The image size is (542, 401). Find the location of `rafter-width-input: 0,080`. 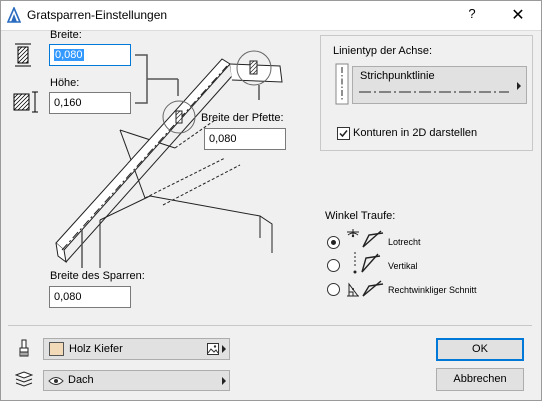

rafter-width-input: 0,080 is located at coordinates (90, 297).